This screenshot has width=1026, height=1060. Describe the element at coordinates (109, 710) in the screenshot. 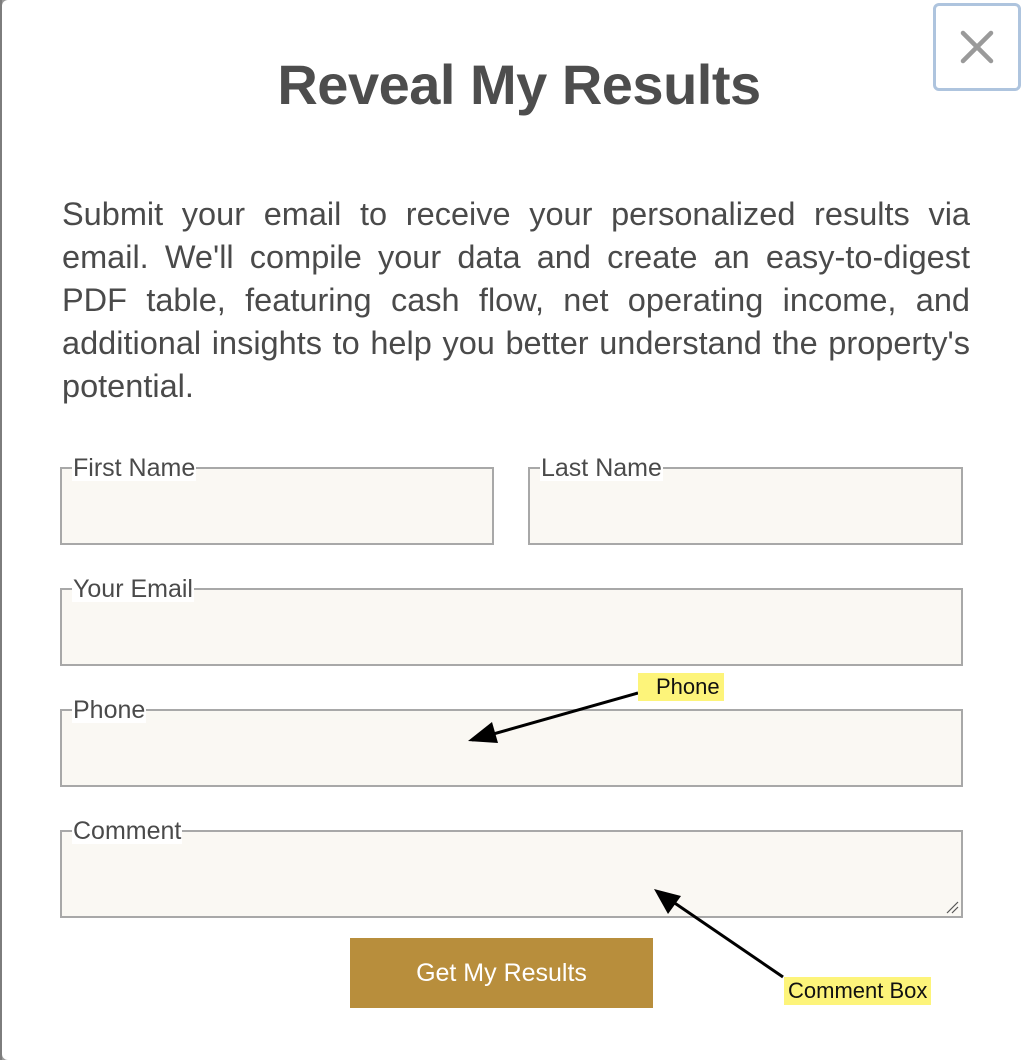

I see `phone-label: Phone` at that location.